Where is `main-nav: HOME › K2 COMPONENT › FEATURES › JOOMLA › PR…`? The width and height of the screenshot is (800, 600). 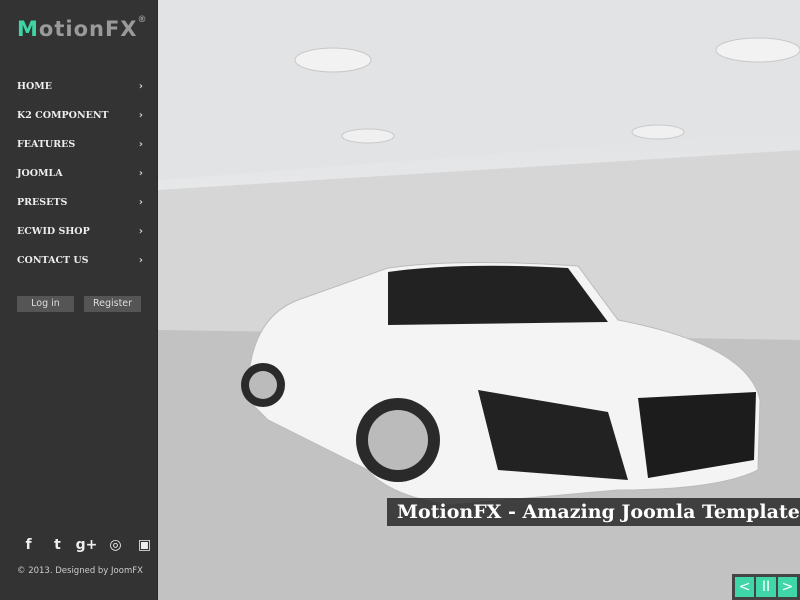 main-nav: HOME › K2 COMPONENT › FEATURES › JOOMLA › PR… is located at coordinates (80, 173).